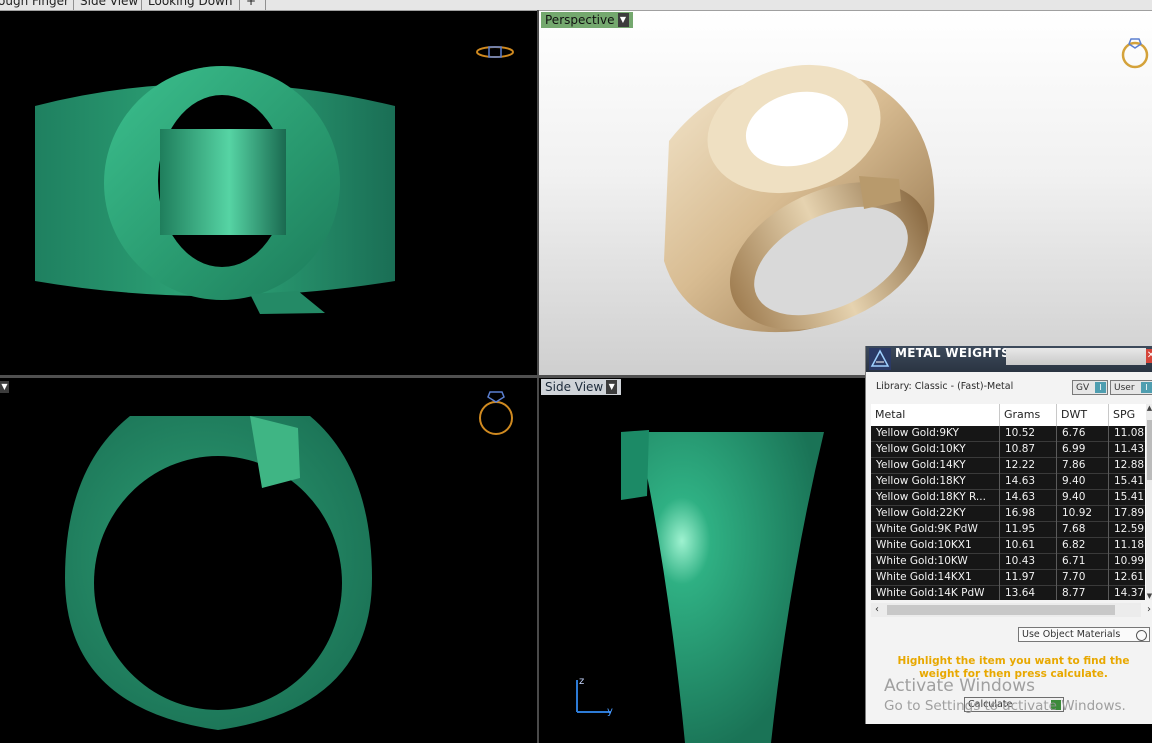 Image resolution: width=1152 pixels, height=743 pixels. What do you see at coordinates (1028, 562) in the screenshot?
I see `cell-grams: 10.43` at bounding box center [1028, 562].